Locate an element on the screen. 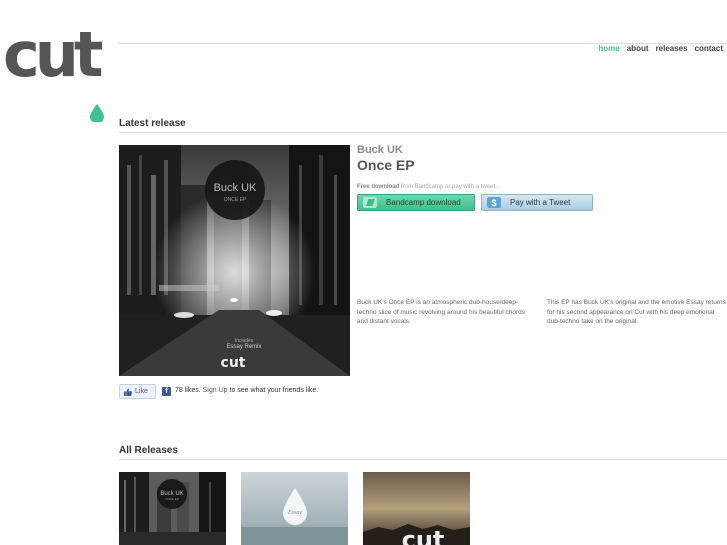 This screenshot has width=727, height=545. release-artist: Buck UK is located at coordinates (380, 150).